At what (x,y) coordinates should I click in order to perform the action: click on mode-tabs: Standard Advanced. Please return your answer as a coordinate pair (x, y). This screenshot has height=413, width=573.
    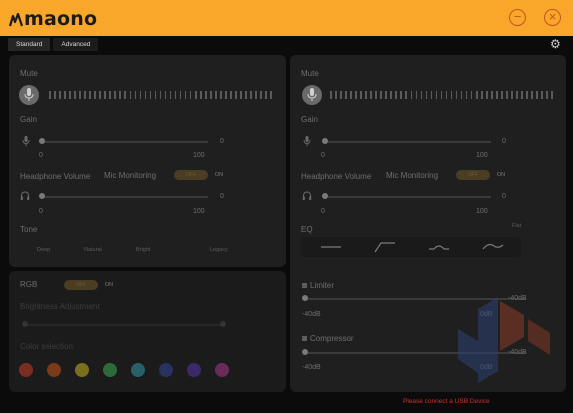
    Looking at the image, I should click on (53, 44).